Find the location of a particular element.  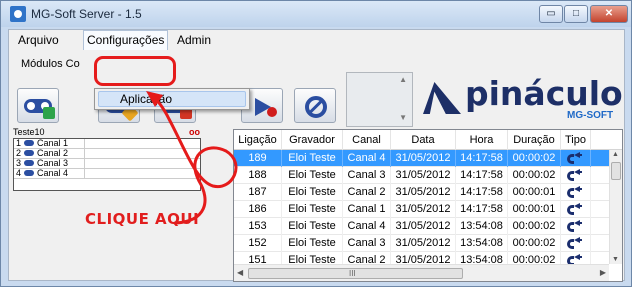

annotation-arrow is located at coordinates (192, 158).